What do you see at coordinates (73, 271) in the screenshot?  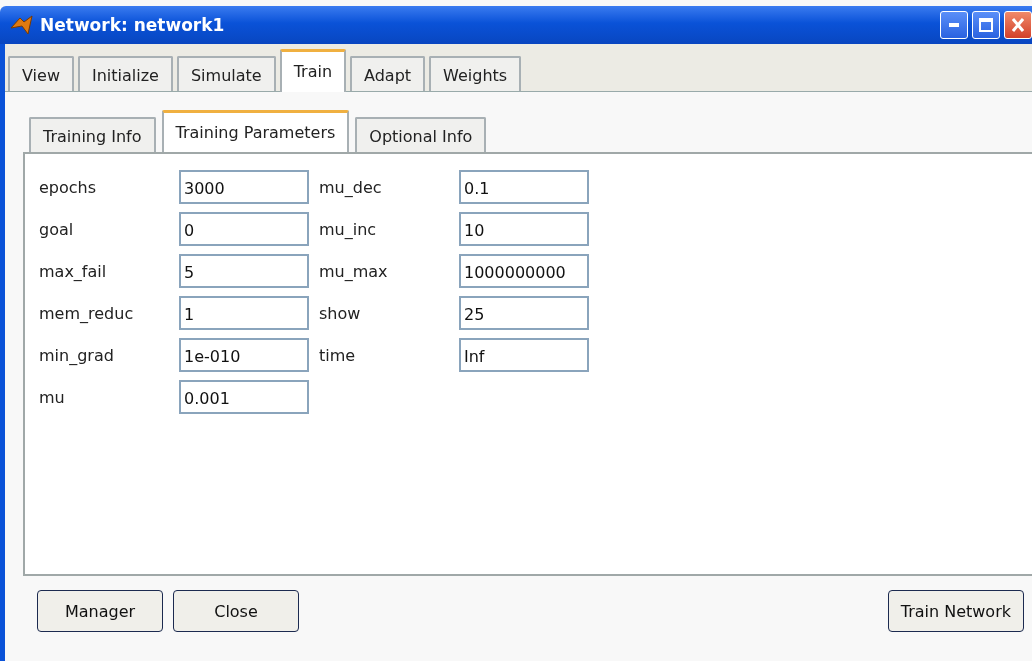 I see `field-label: max_fail` at bounding box center [73, 271].